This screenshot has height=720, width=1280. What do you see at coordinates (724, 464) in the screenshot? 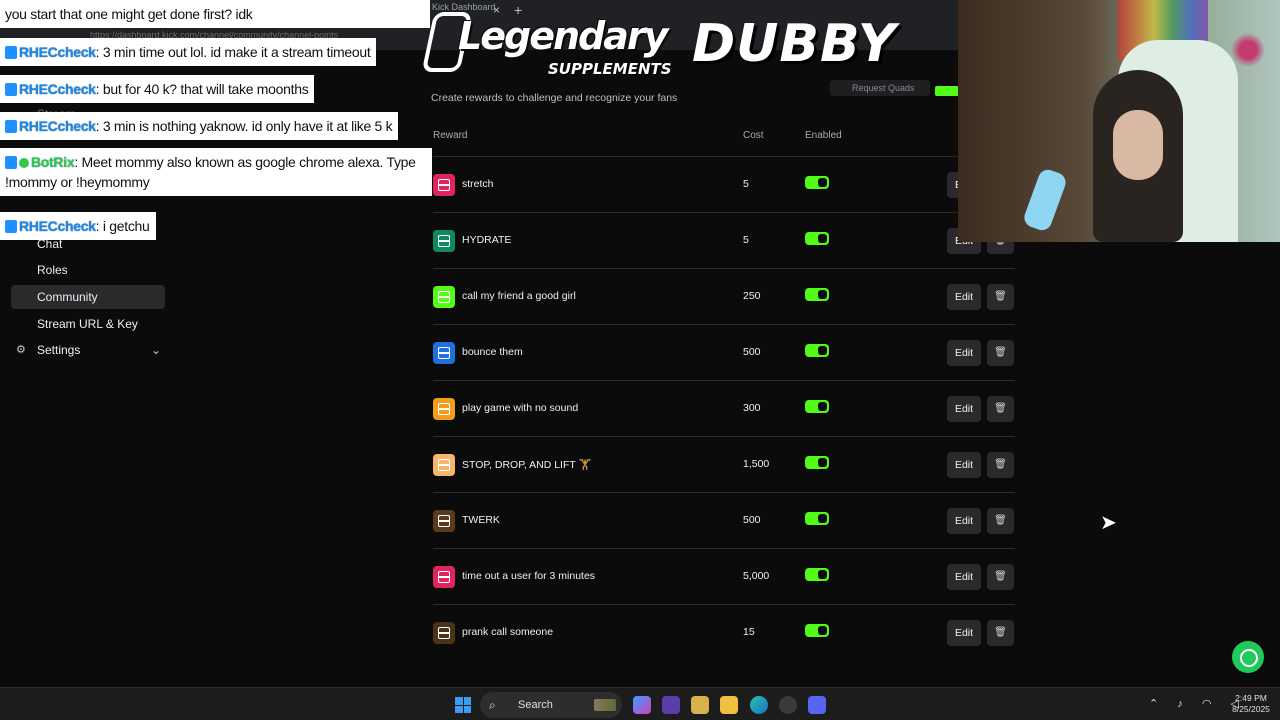
I see `reward-row: STOP, DROP, AND LIFT 🏋 1,500 Edit 🗑` at bounding box center [724, 464].